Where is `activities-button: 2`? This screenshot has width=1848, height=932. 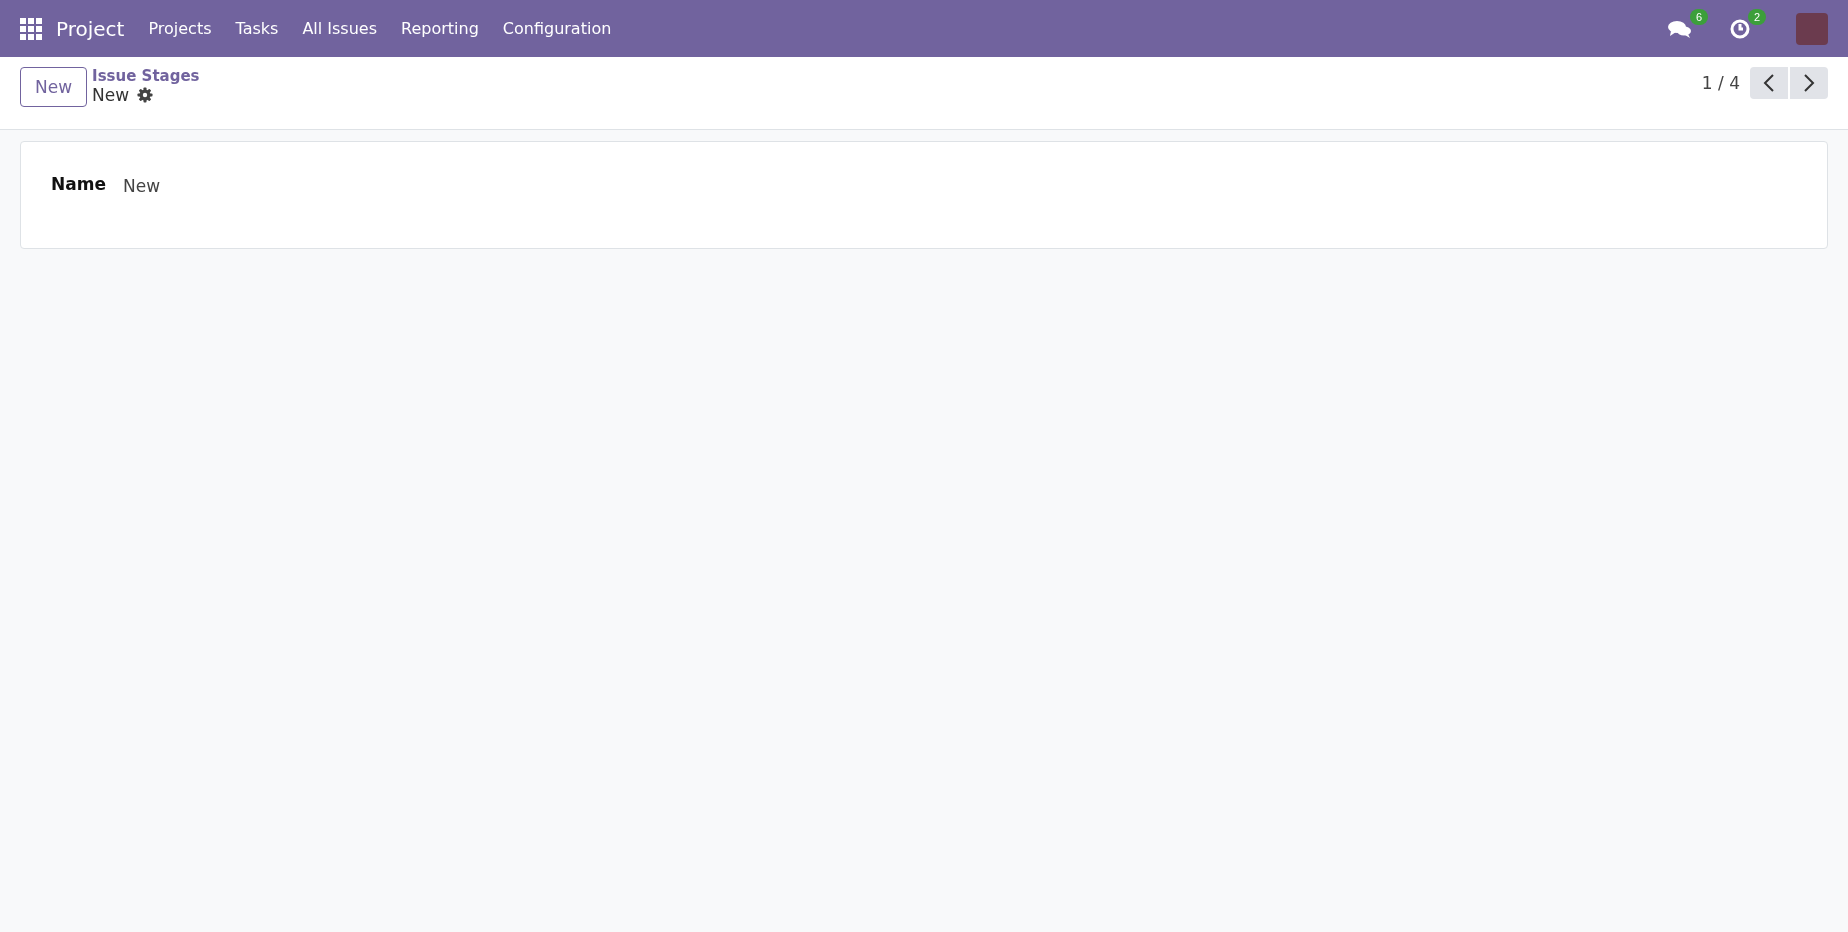
activities-button: 2 is located at coordinates (1748, 23).